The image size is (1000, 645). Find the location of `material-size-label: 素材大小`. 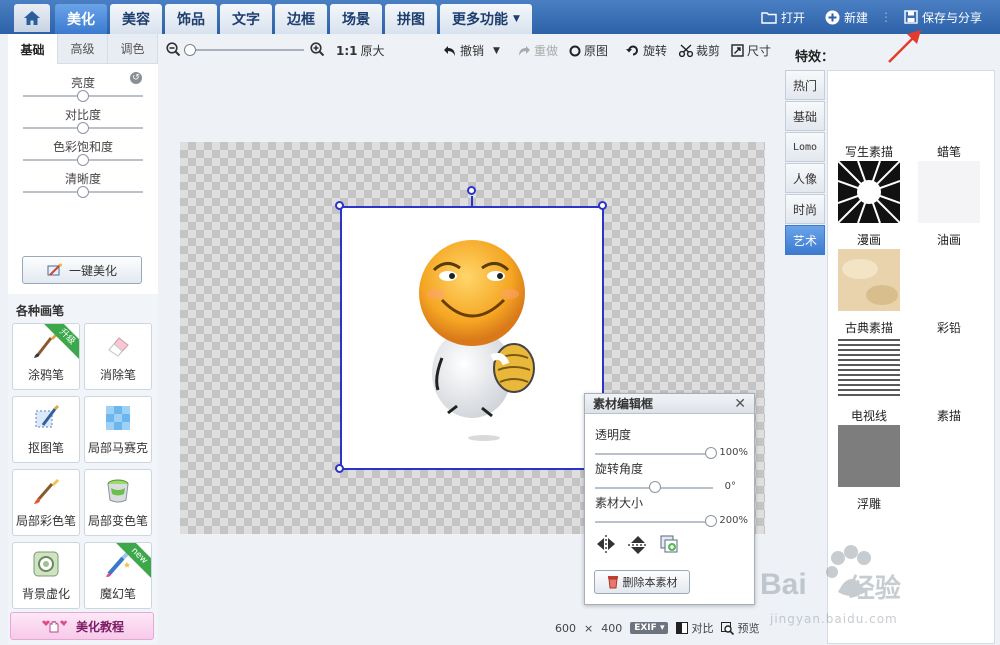

material-size-label: 素材大小 is located at coordinates (619, 503).